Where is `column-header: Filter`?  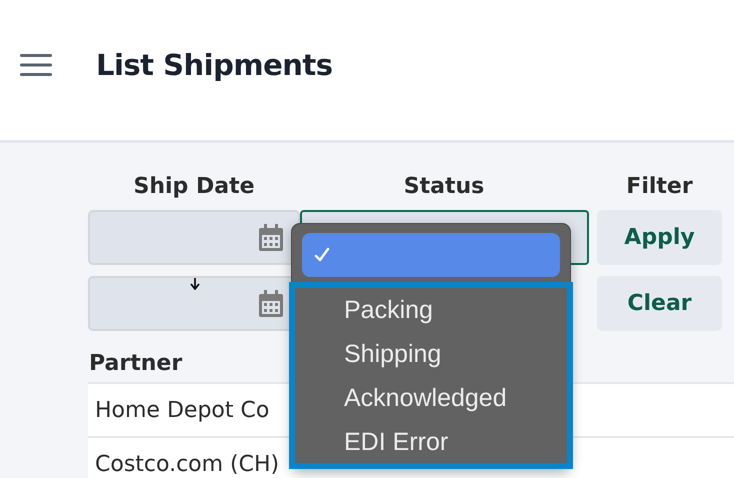 column-header: Filter is located at coordinates (659, 185).